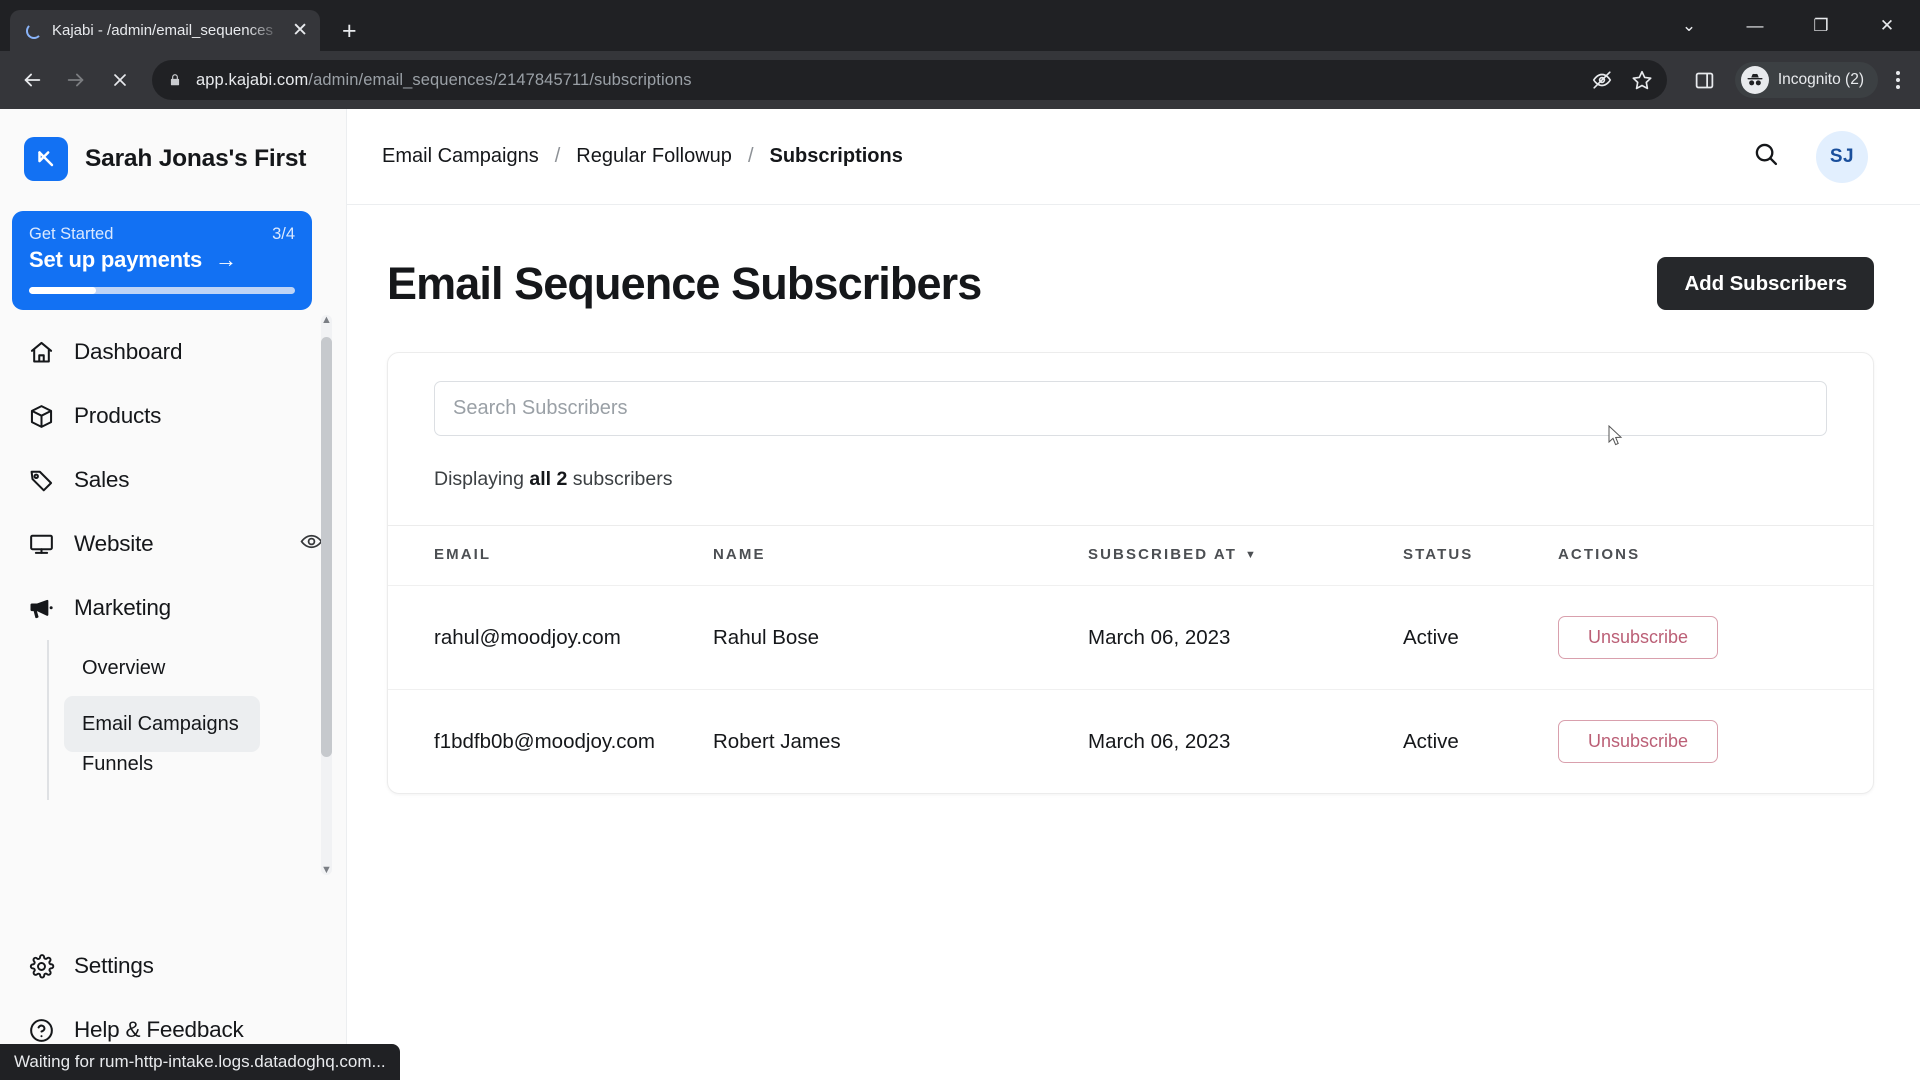 The height and width of the screenshot is (1080, 1920). I want to click on sidebar-item-dashboard: Dashboard, so click(173, 352).